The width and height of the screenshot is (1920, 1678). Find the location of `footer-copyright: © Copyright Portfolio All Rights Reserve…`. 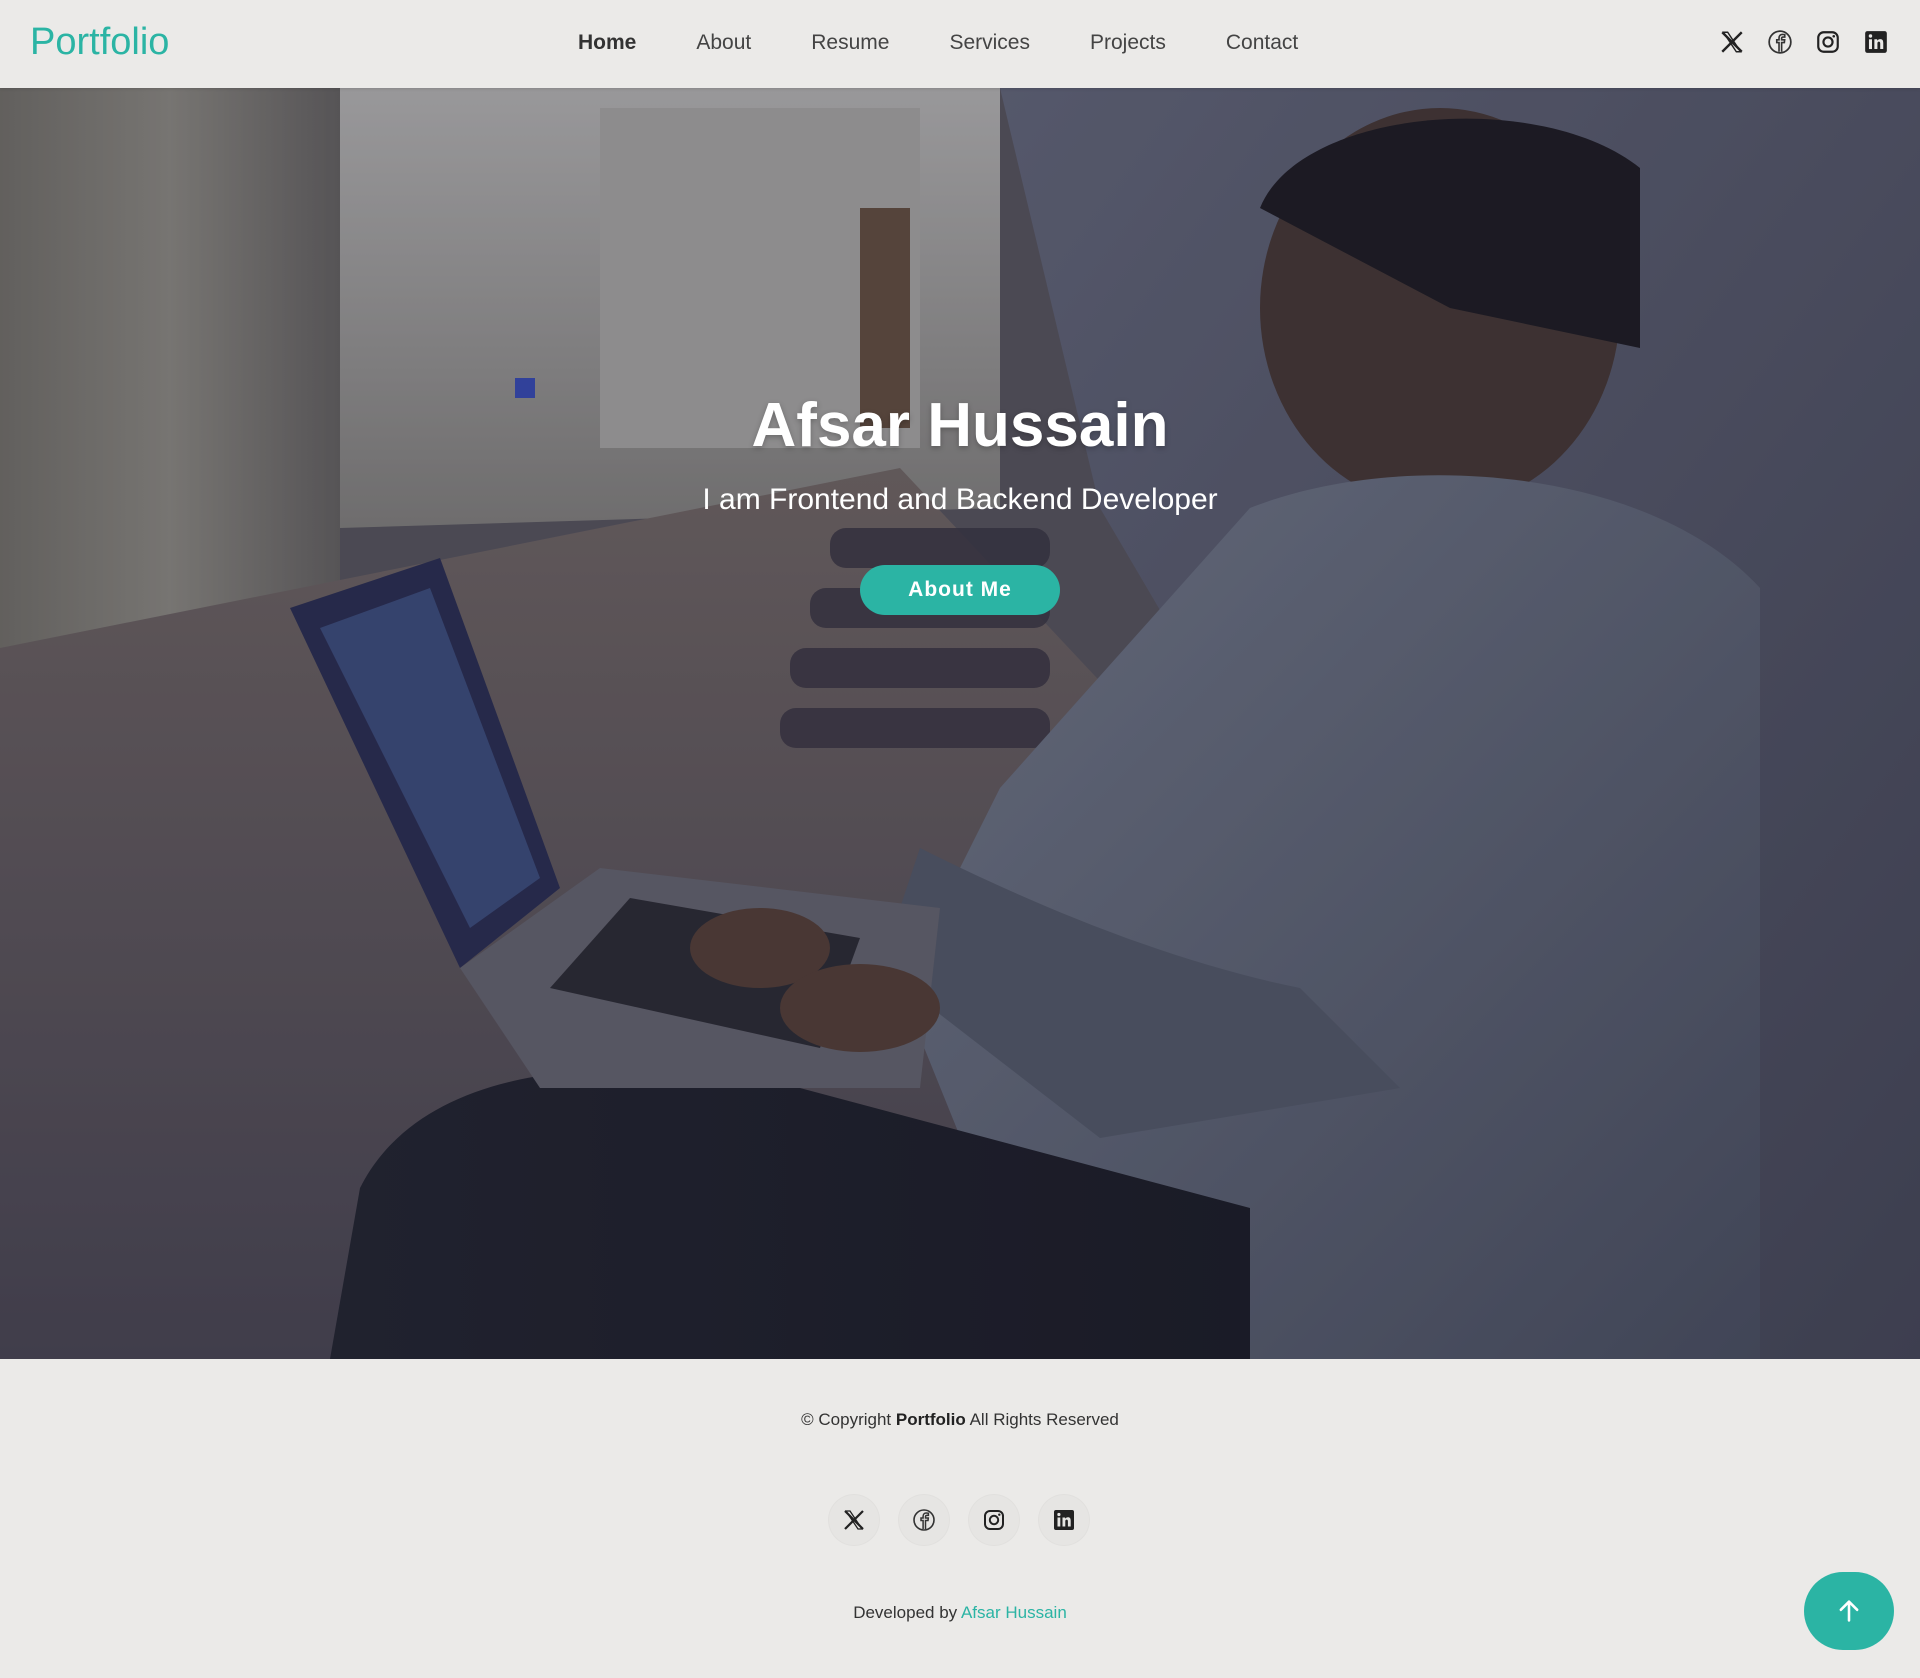

footer-copyright: © Copyright Portfolio All Rights Reserve… is located at coordinates (960, 1420).